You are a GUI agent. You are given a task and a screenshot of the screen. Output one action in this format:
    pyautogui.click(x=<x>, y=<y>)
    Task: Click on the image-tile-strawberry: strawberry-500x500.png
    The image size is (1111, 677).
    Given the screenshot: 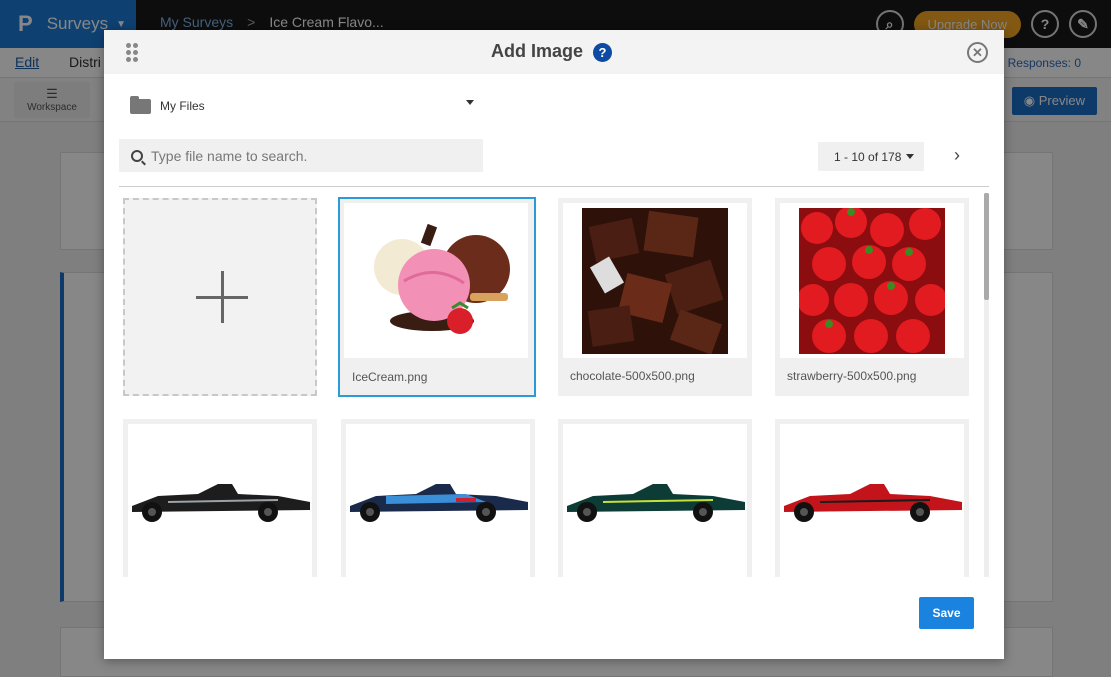 What is the action you would take?
    pyautogui.click(x=872, y=297)
    